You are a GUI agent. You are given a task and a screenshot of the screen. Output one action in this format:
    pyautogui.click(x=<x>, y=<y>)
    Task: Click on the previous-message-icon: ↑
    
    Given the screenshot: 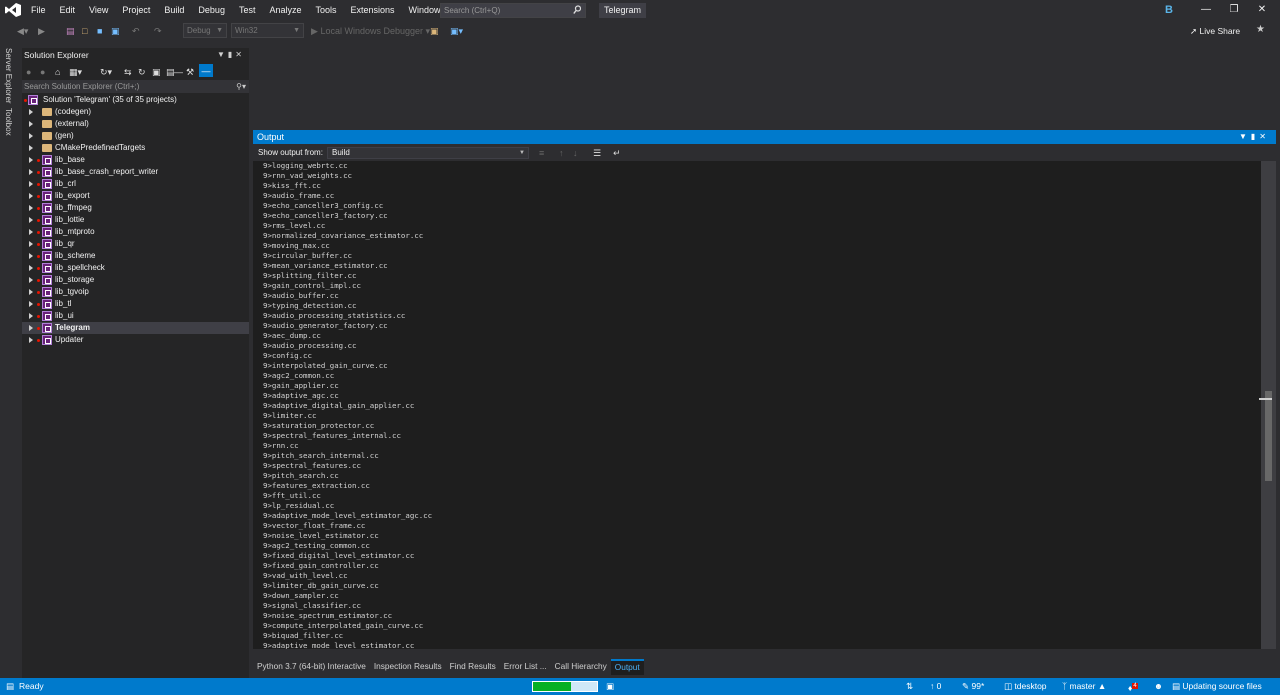 What is the action you would take?
    pyautogui.click(x=561, y=153)
    